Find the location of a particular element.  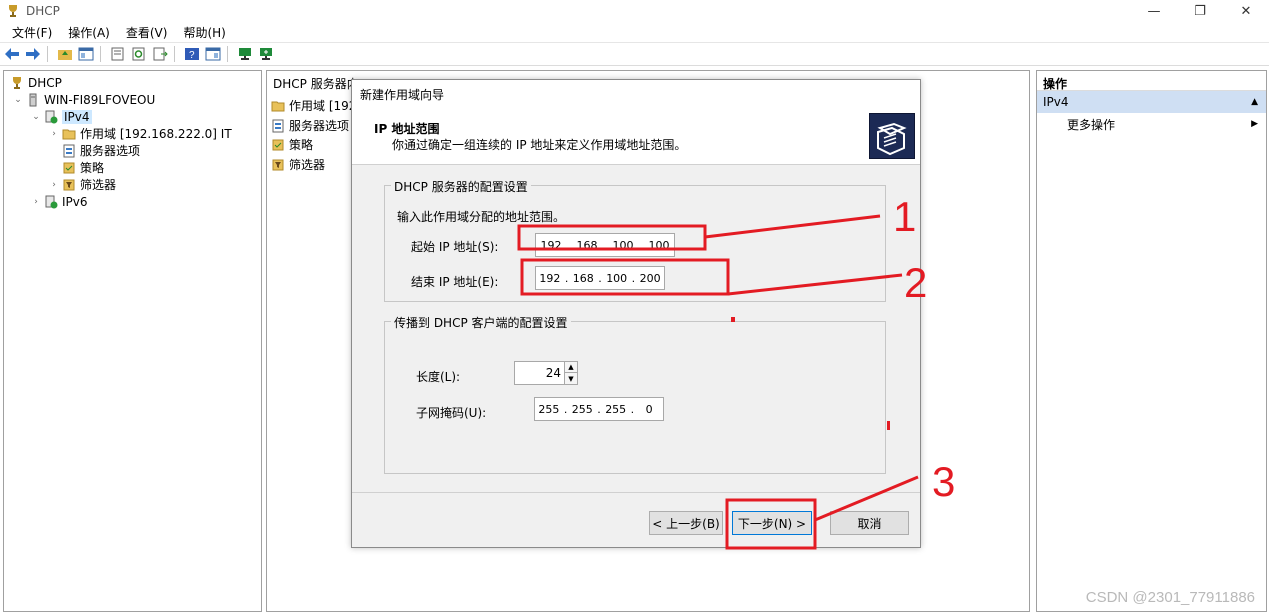

ipv6-icon is located at coordinates (51, 201).